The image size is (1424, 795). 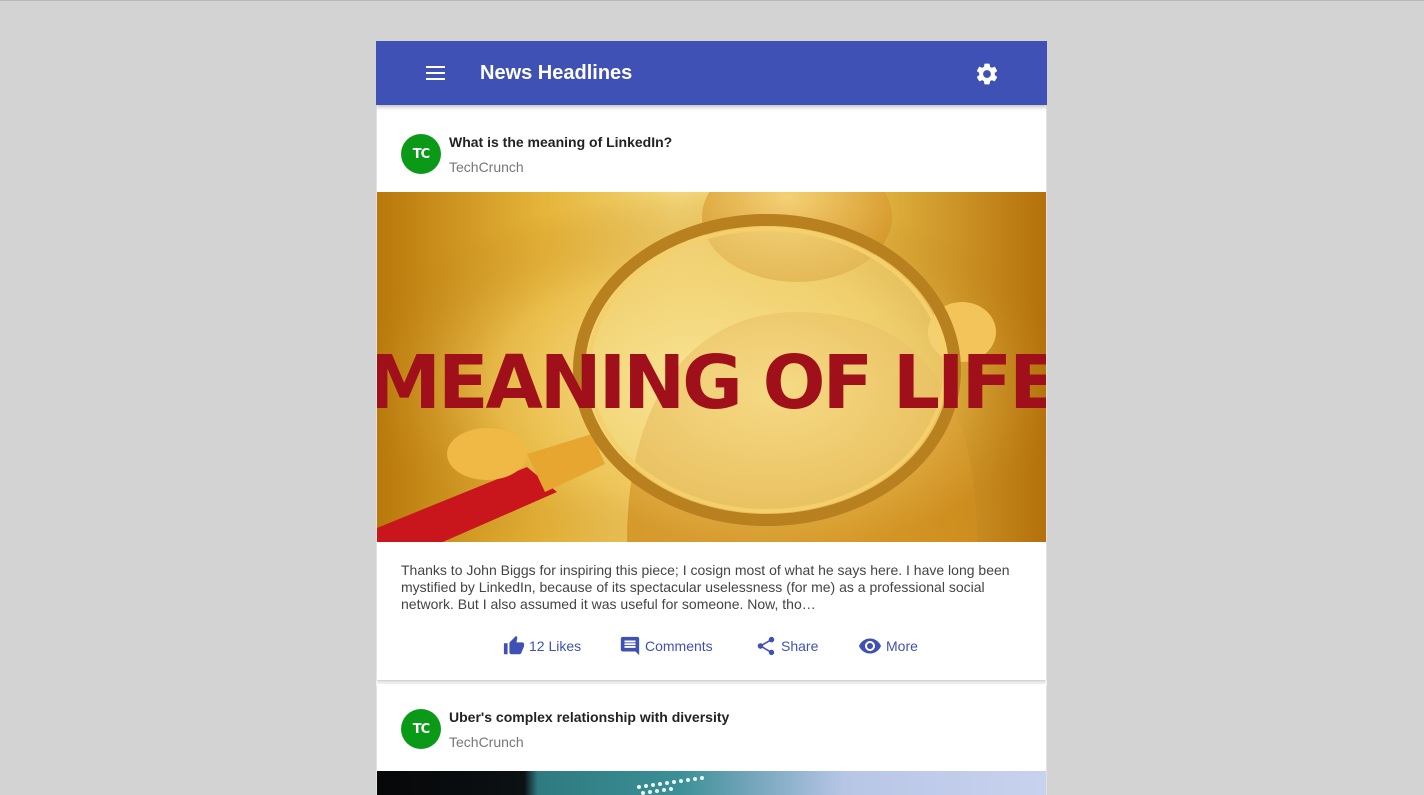 I want to click on comments-button: Comments, so click(x=666, y=646).